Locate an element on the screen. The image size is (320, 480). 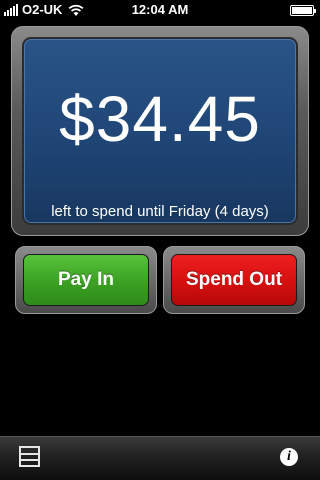
status-bar: O2-UK 12:04 AM is located at coordinates (160, 10).